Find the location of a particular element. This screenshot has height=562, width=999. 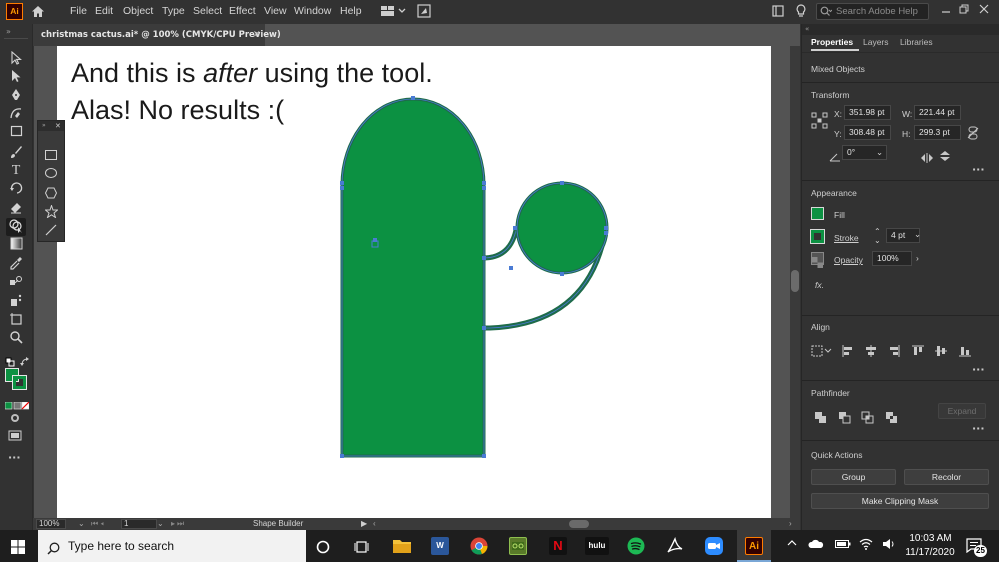

hulu-icon: hulu is located at coordinates (597, 546).